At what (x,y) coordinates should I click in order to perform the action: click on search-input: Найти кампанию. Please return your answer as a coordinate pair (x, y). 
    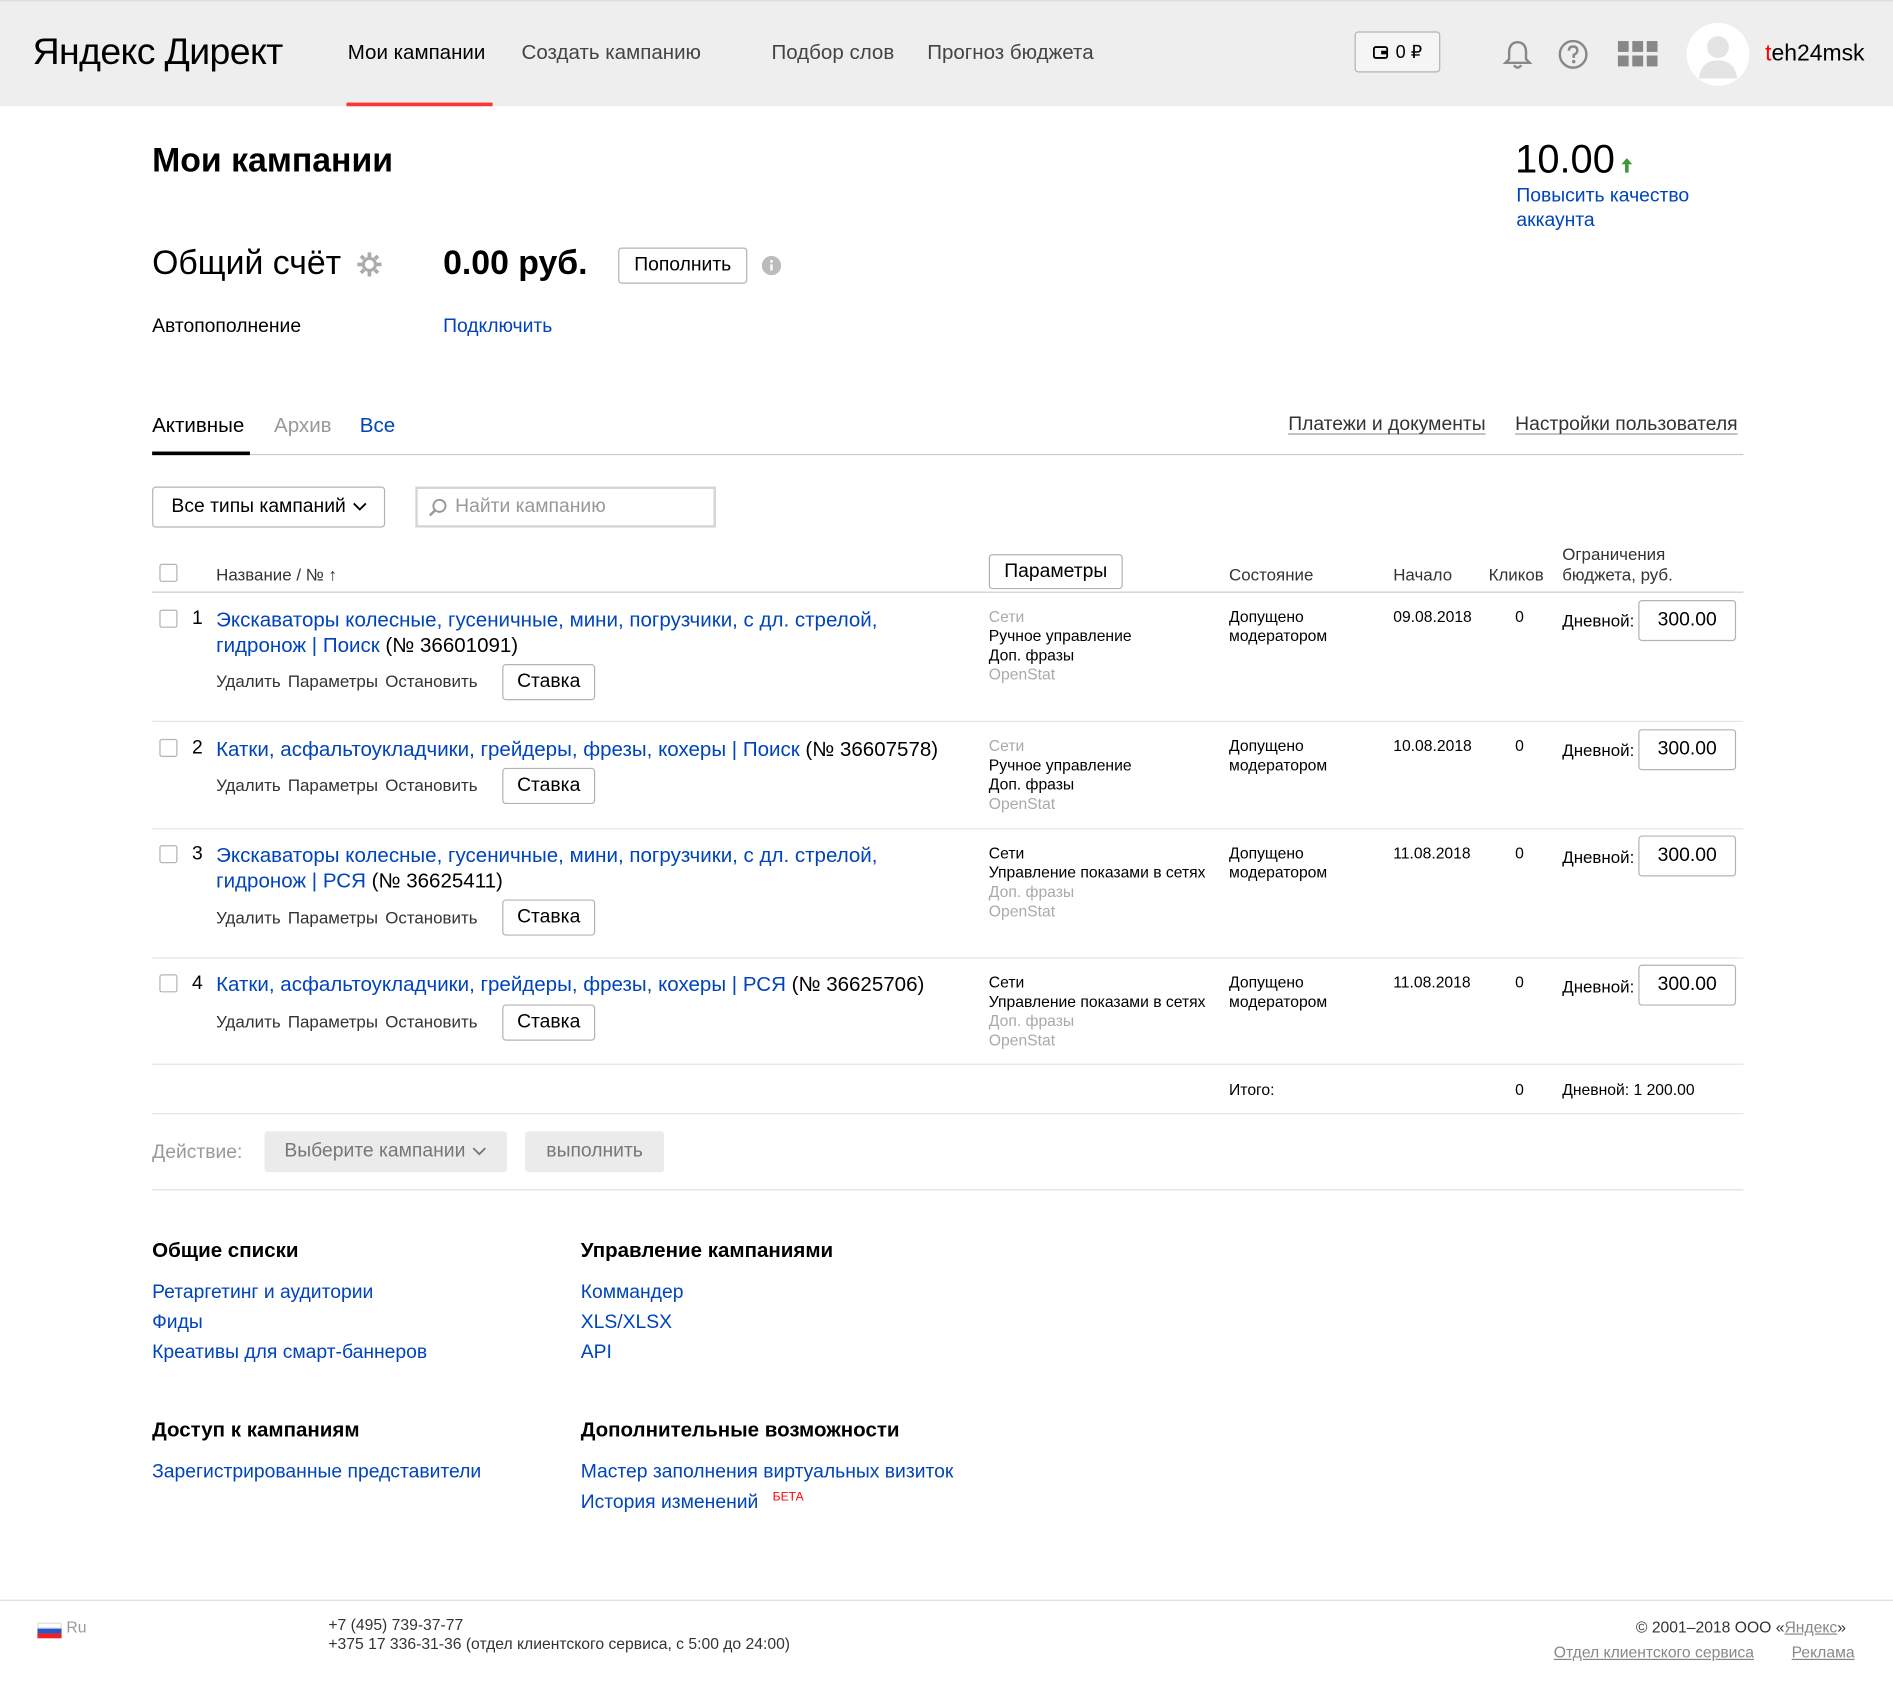
    Looking at the image, I should click on (565, 507).